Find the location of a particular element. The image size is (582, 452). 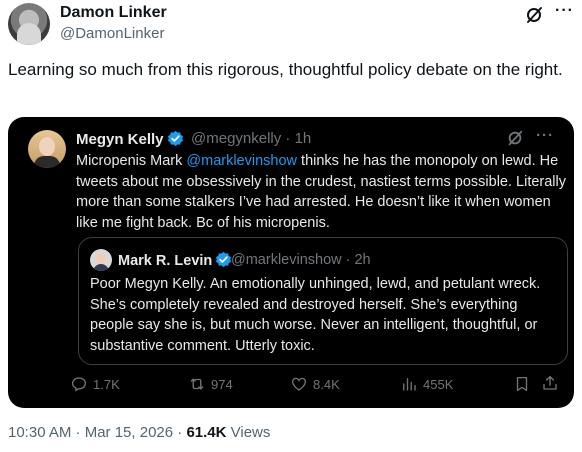

mention-link: @marklevinshow is located at coordinates (242, 161).